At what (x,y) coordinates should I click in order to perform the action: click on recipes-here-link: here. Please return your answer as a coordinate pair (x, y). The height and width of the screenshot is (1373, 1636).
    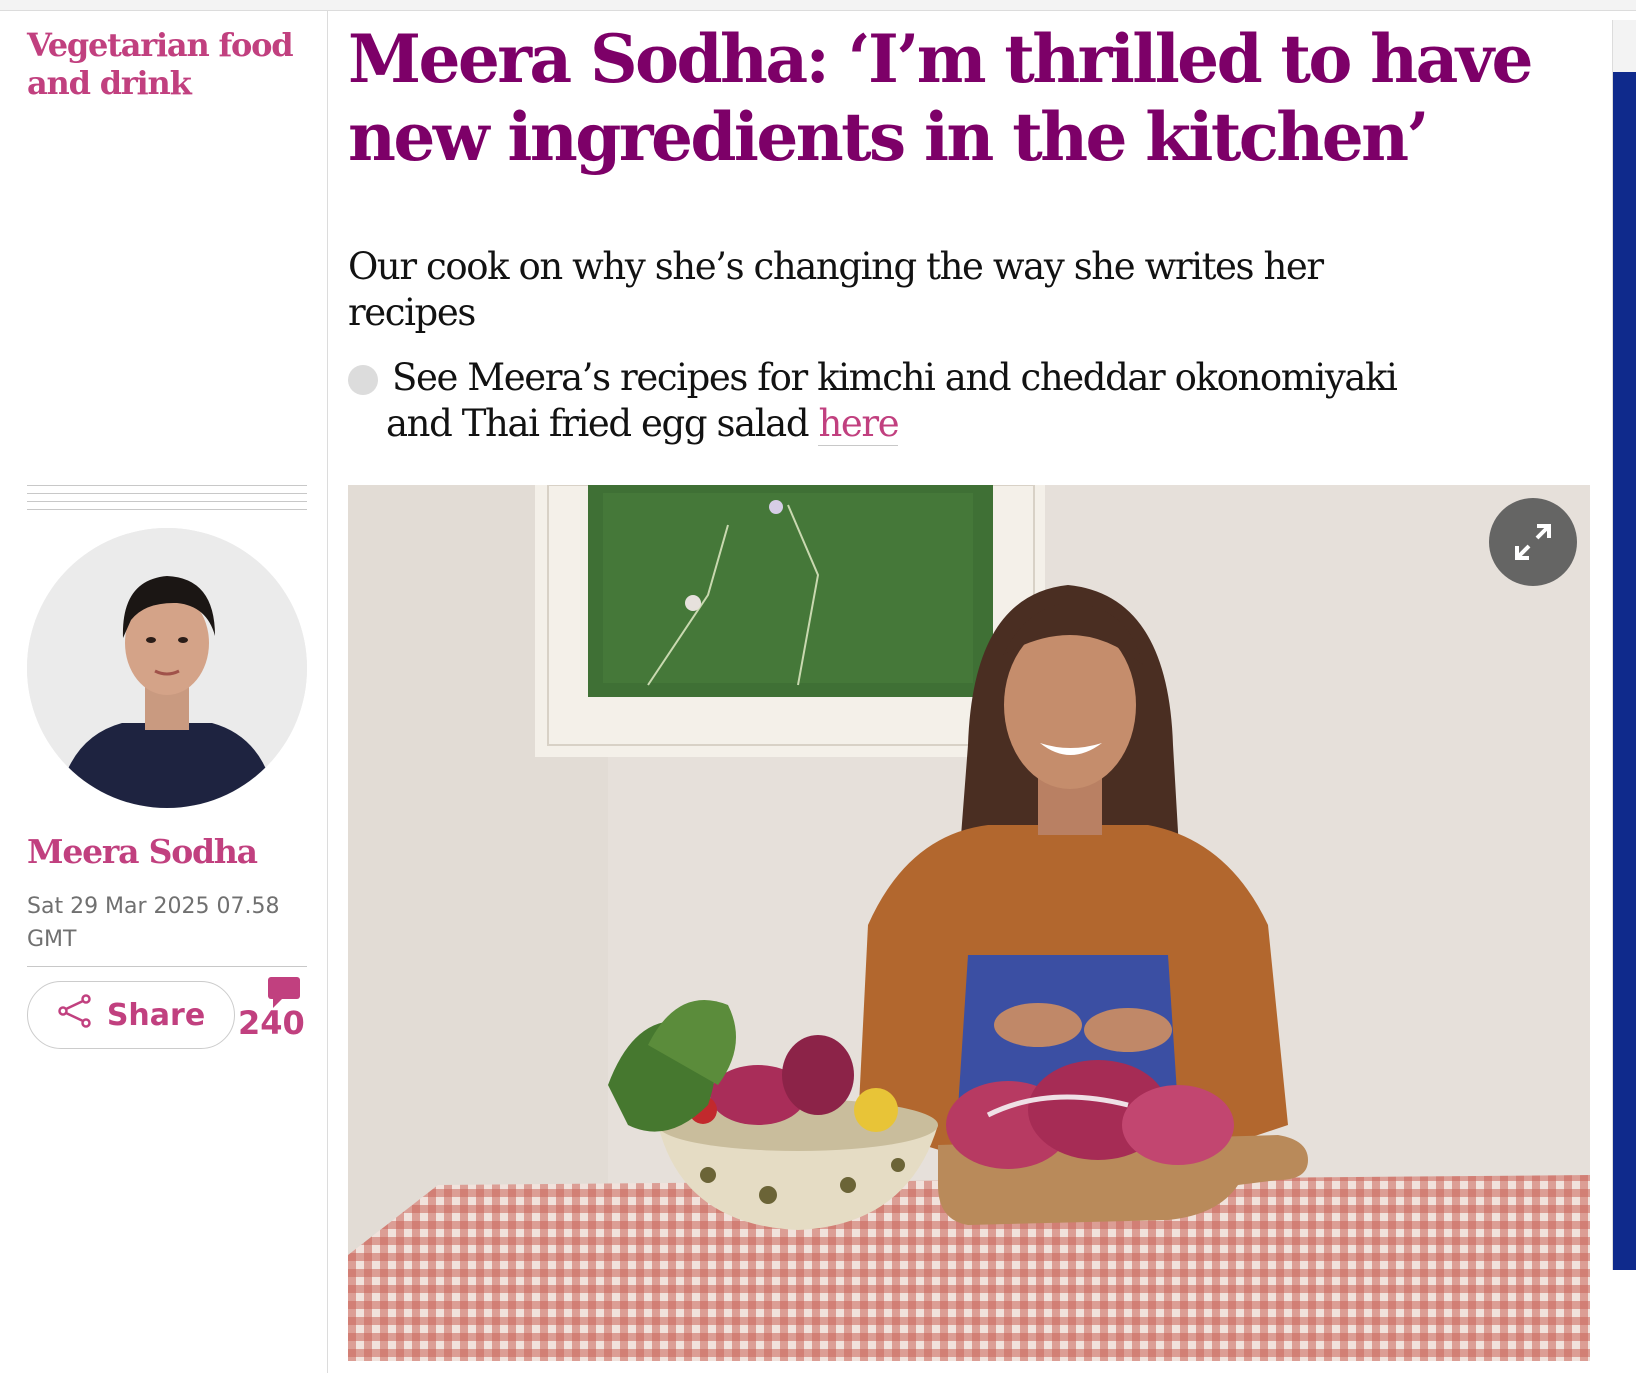
    Looking at the image, I should click on (859, 424).